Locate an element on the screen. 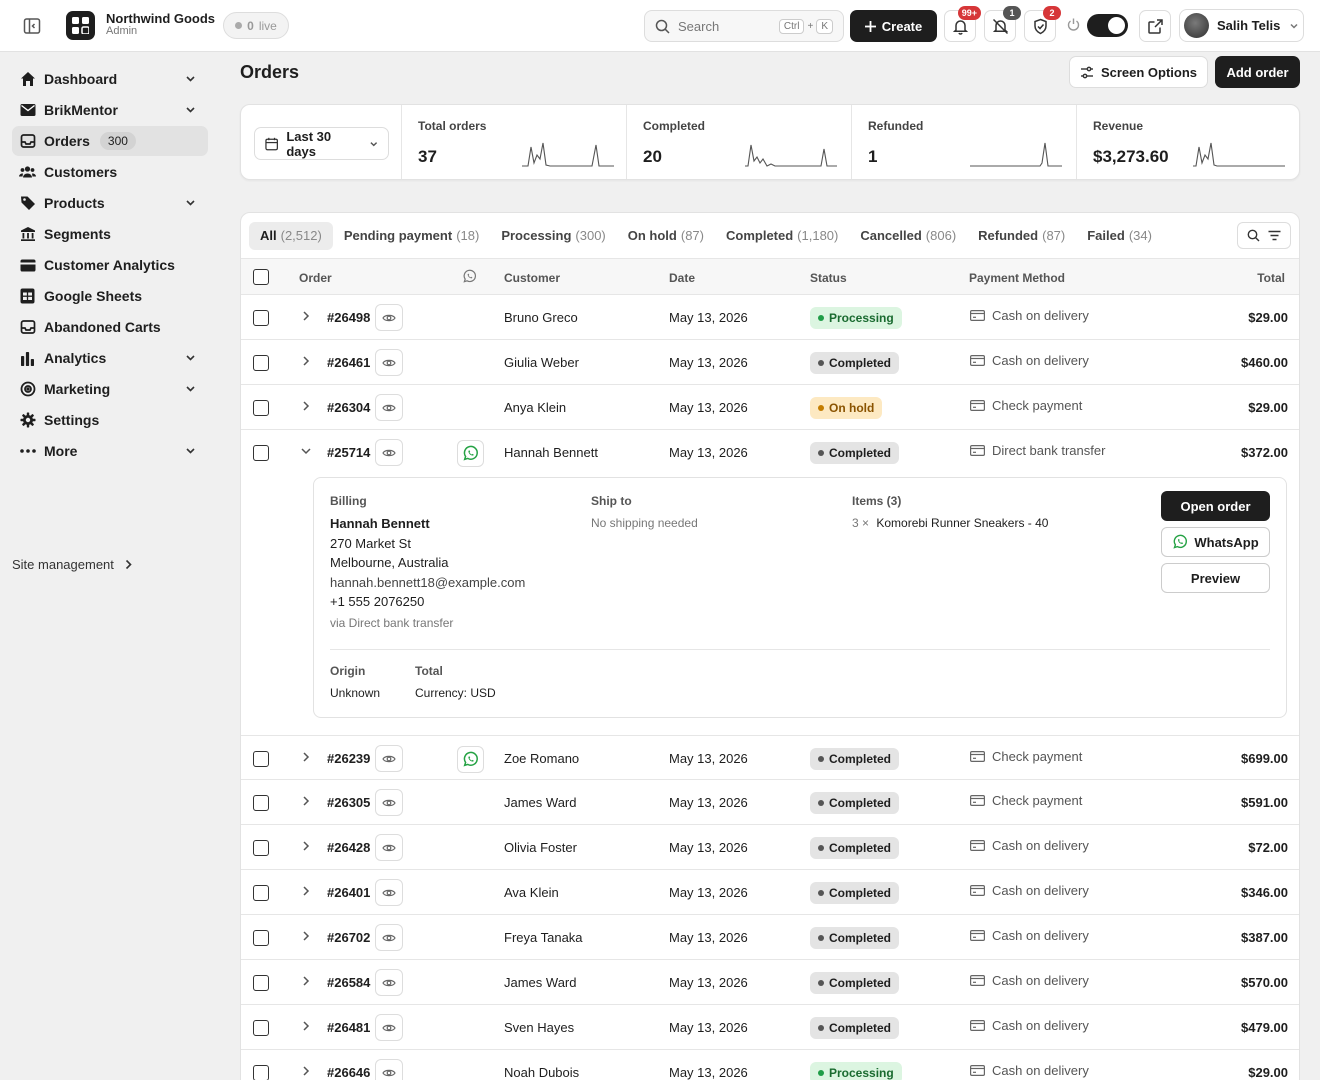 This screenshot has height=1080, width=1320. tab-refunded: Refunded (87) is located at coordinates (1021, 236).